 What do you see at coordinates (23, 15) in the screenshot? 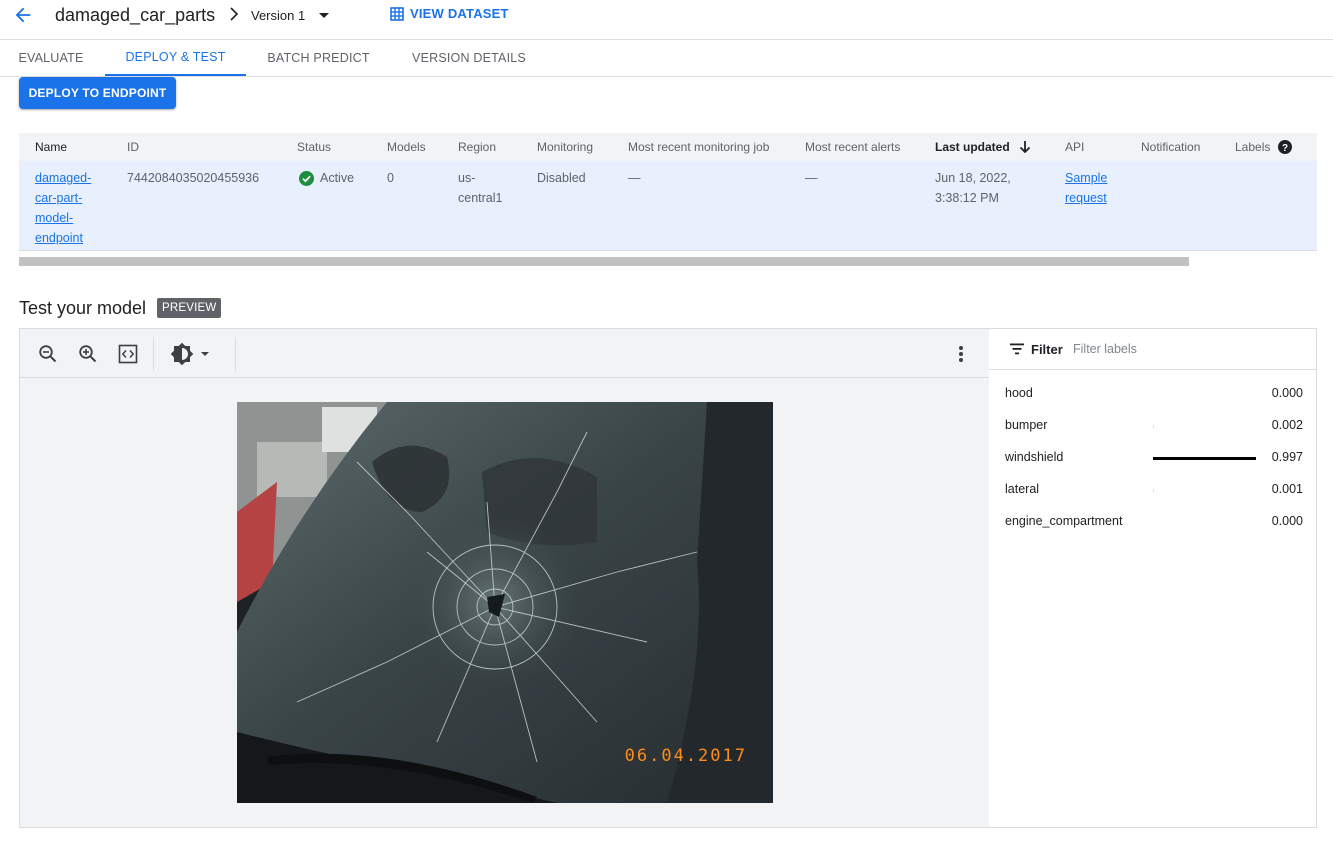
I see `back-arrow-icon` at bounding box center [23, 15].